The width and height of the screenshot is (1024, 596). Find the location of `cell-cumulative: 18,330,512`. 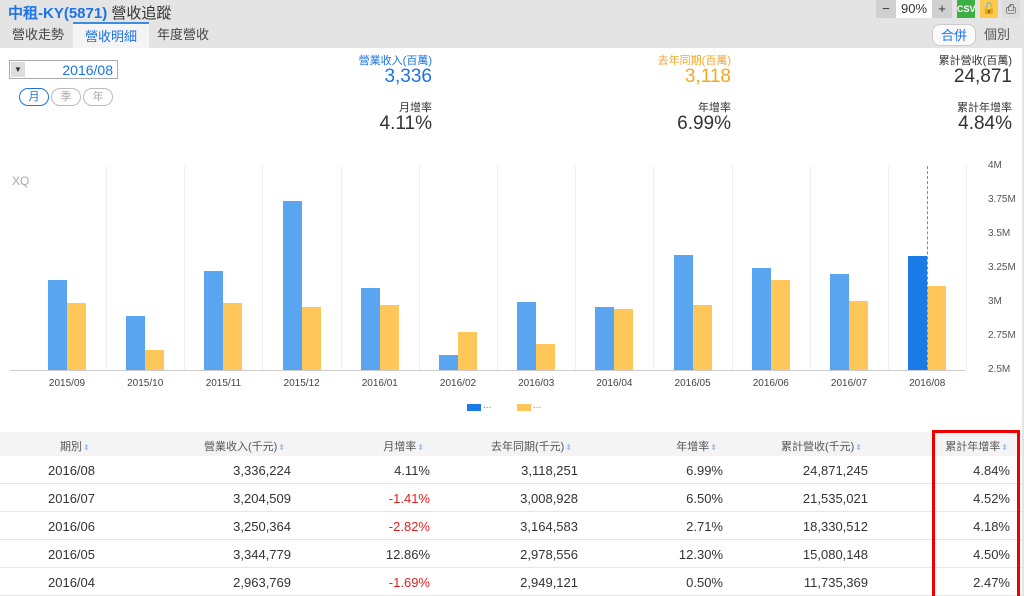

cell-cumulative: 18,330,512 is located at coordinates (835, 526).